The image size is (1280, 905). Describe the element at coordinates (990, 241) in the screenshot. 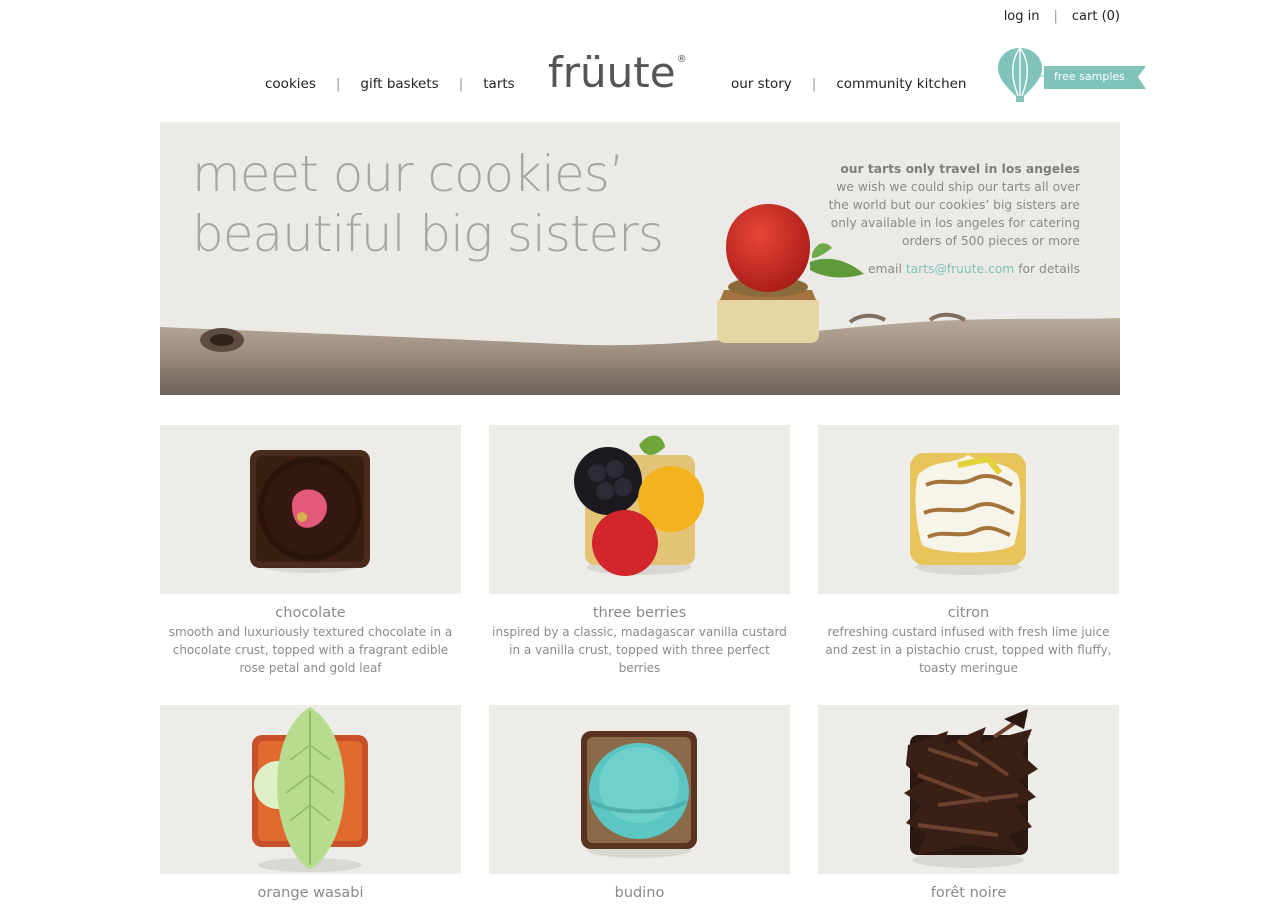

I see `hero-info-line4: orders of 500 pieces or more` at that location.